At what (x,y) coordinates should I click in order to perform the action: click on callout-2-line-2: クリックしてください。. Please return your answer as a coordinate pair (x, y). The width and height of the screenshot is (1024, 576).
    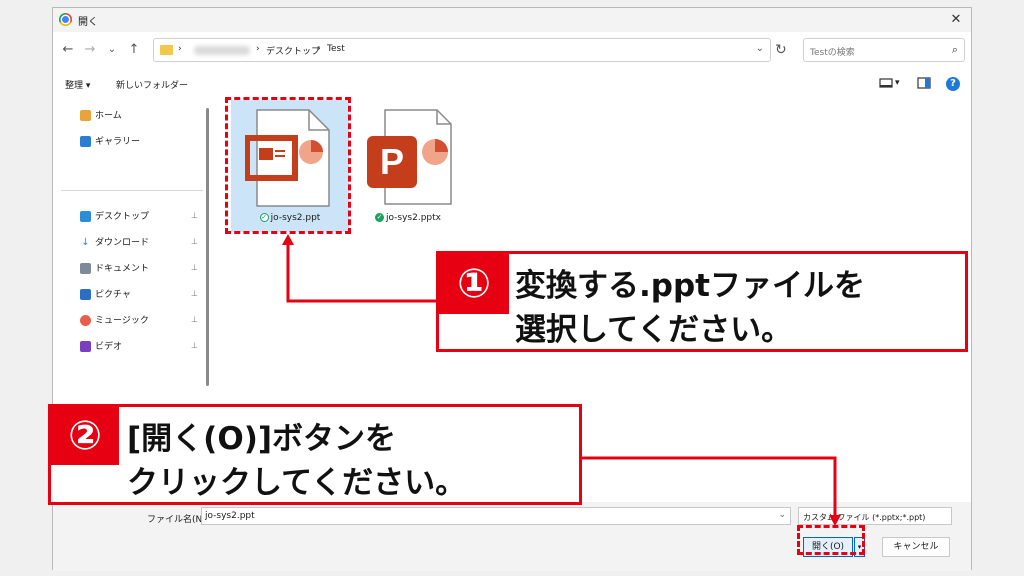
    Looking at the image, I should click on (297, 483).